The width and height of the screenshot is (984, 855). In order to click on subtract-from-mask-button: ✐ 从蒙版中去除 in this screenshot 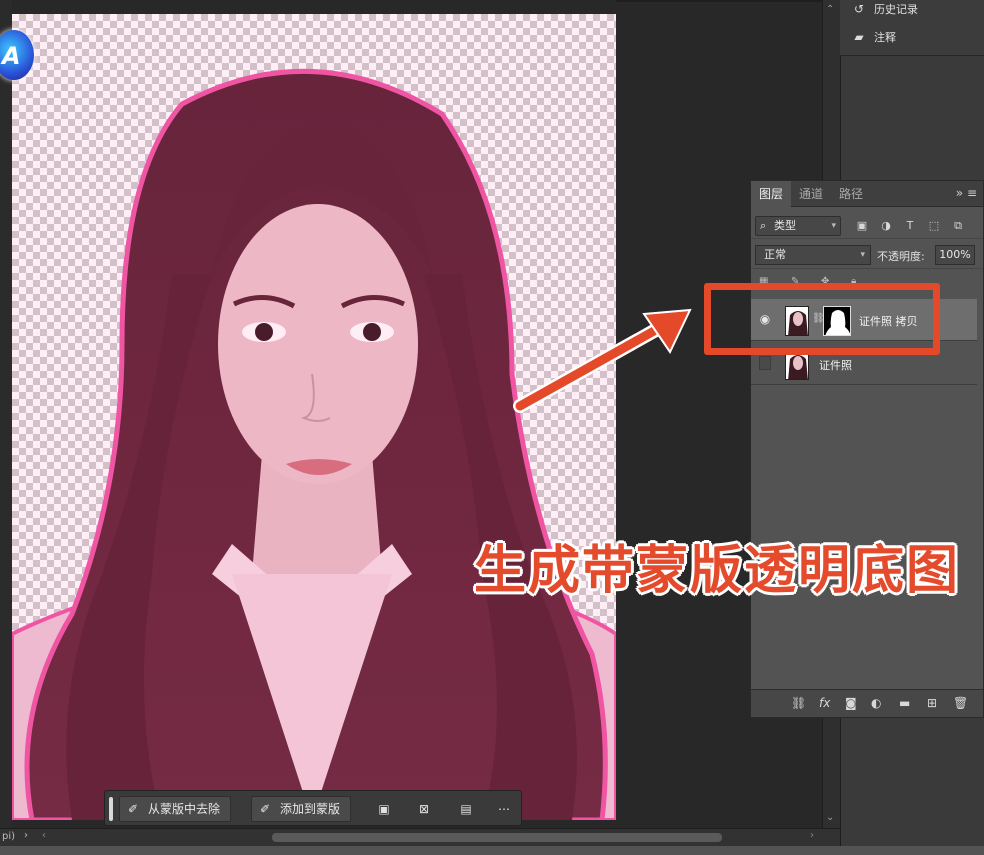, I will do `click(175, 809)`.